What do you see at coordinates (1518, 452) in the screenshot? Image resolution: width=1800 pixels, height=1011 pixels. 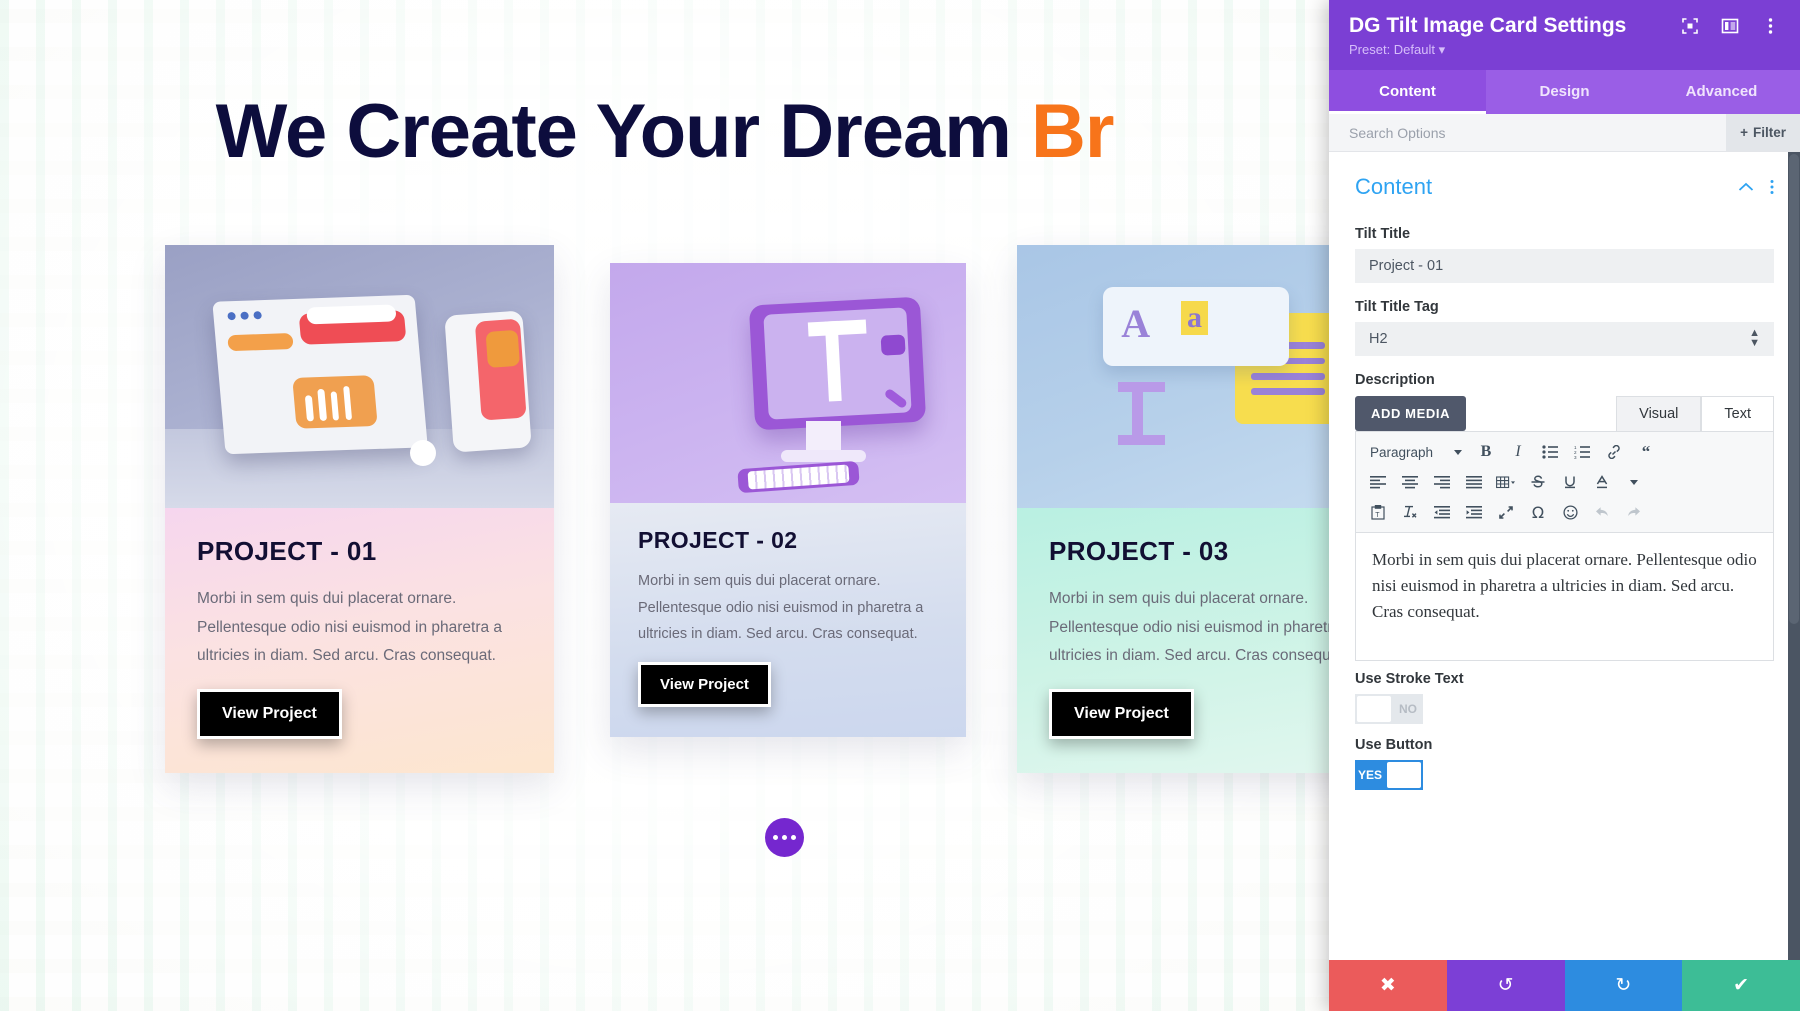 I see `italic-icon: I` at bounding box center [1518, 452].